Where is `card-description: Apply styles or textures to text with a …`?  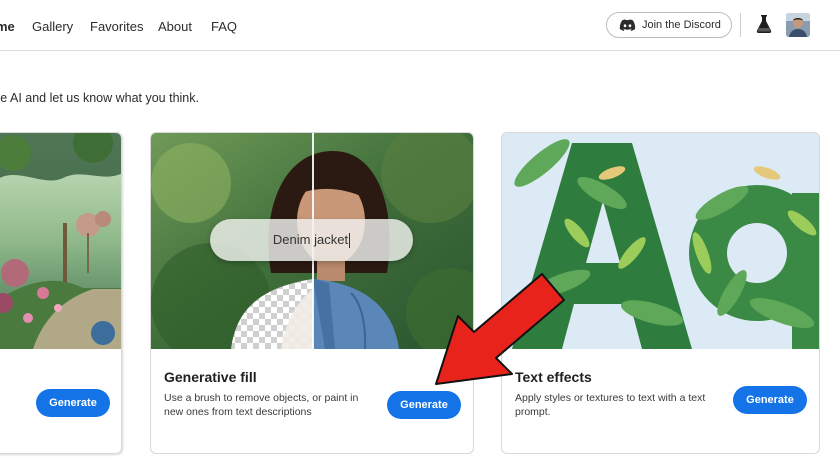 card-description: Apply styles or textures to text with a … is located at coordinates (610, 405).